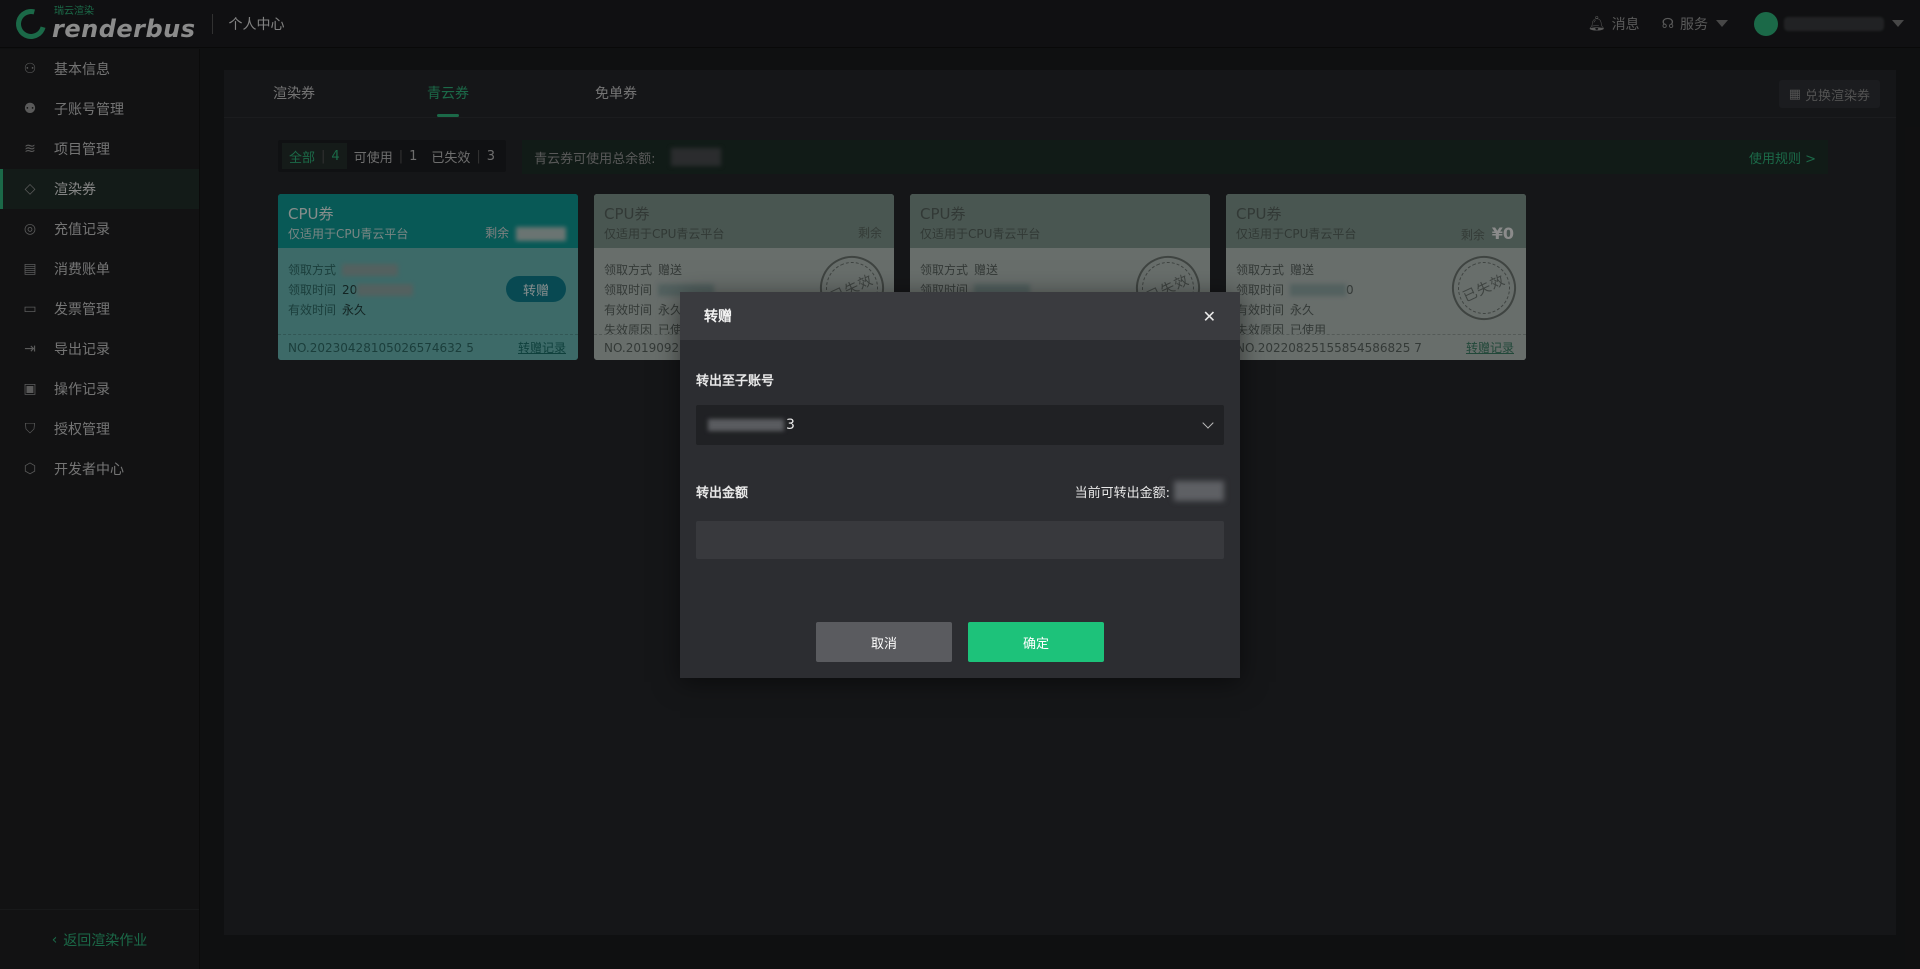 The image size is (1920, 969). Describe the element at coordinates (960, 540) in the screenshot. I see `transfer-amount-input` at that location.